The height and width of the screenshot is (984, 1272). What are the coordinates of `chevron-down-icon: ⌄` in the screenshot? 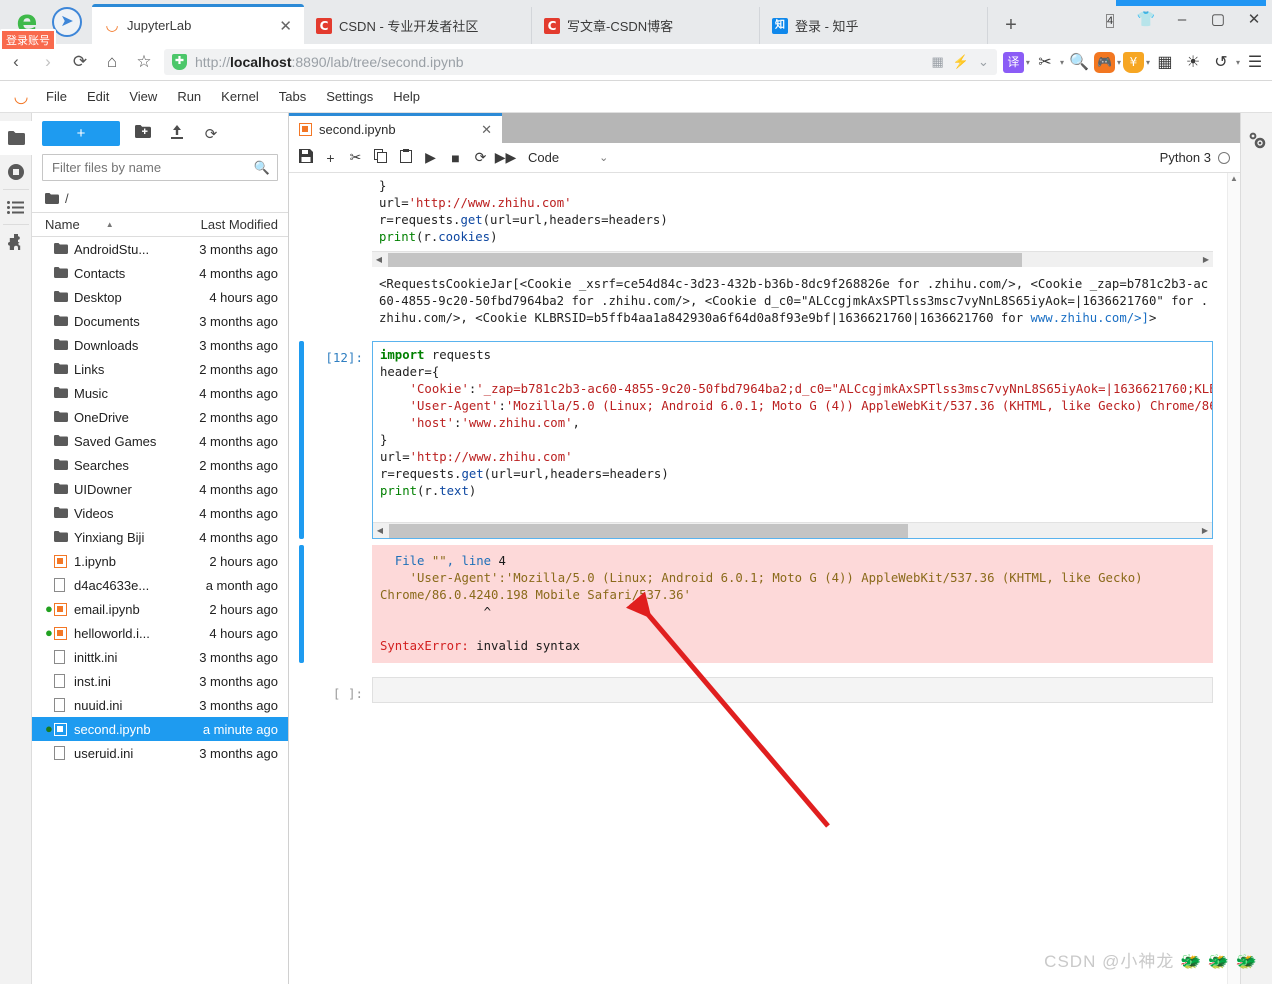 It's located at (983, 62).